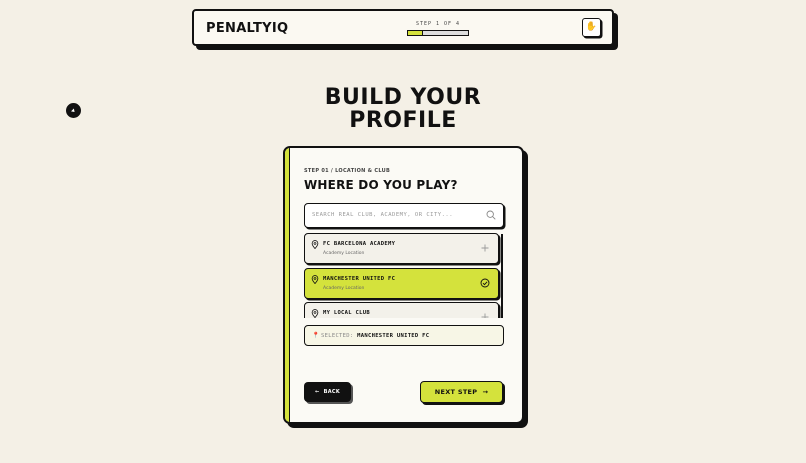 The height and width of the screenshot is (463, 806). I want to click on back-button: ← BACK, so click(327, 392).